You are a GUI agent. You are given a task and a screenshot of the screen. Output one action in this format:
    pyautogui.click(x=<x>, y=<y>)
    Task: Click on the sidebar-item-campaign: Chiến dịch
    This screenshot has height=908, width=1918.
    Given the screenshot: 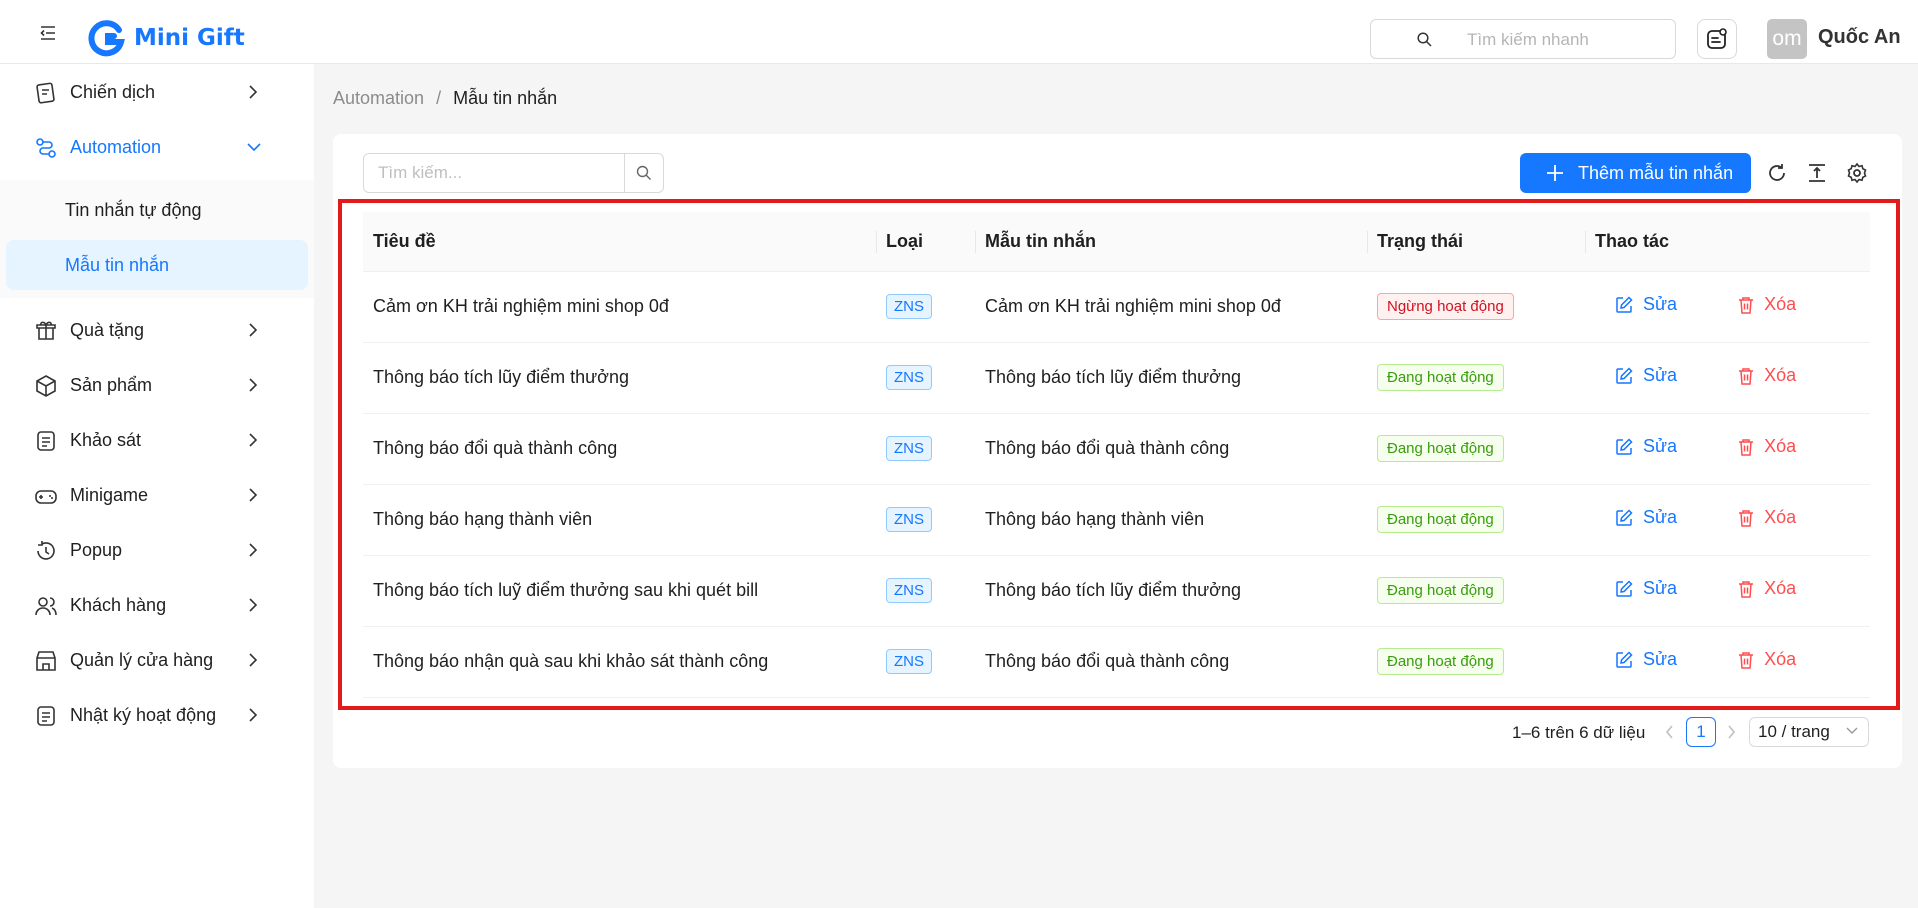 What is the action you would take?
    pyautogui.click(x=157, y=92)
    